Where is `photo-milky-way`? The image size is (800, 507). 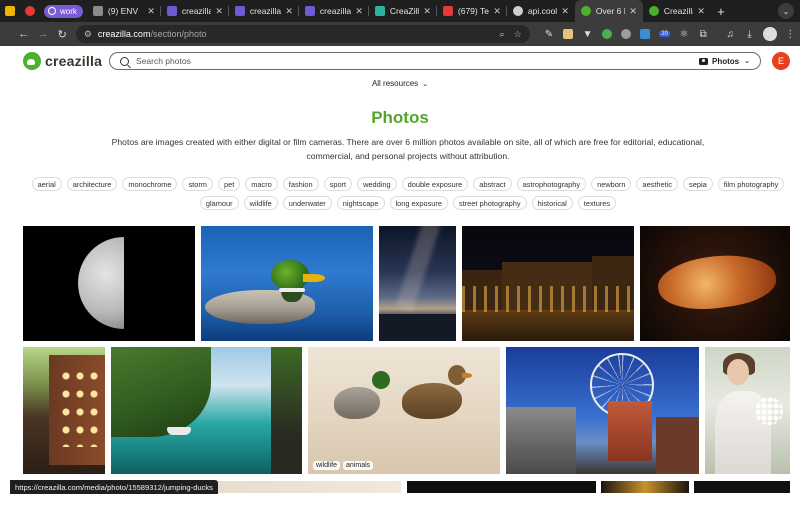
photo-milky-way is located at coordinates (417, 283).